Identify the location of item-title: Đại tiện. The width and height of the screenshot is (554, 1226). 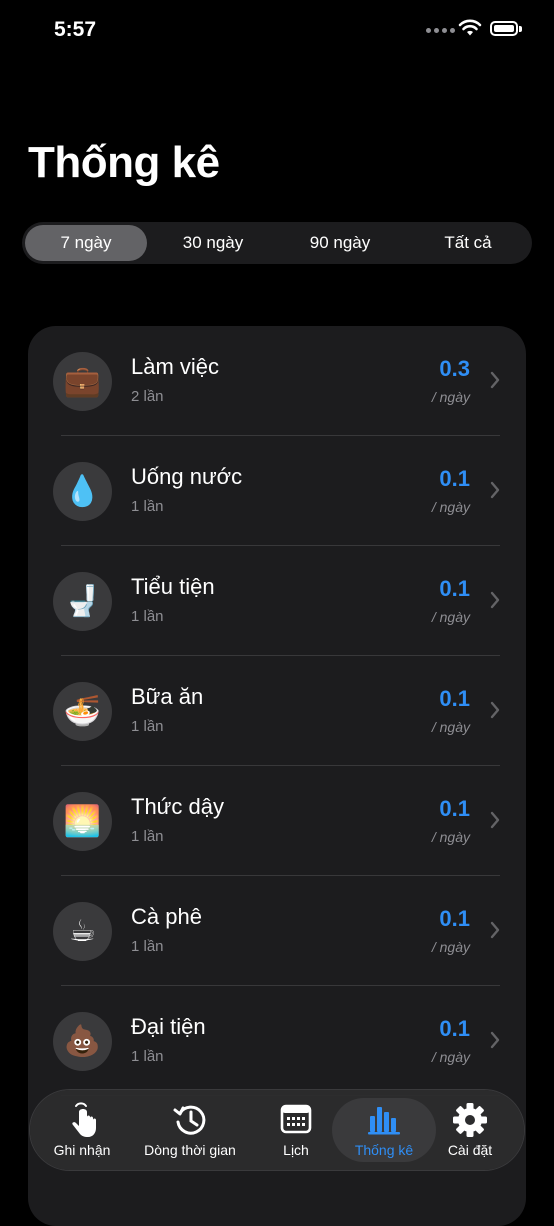
(168, 1026).